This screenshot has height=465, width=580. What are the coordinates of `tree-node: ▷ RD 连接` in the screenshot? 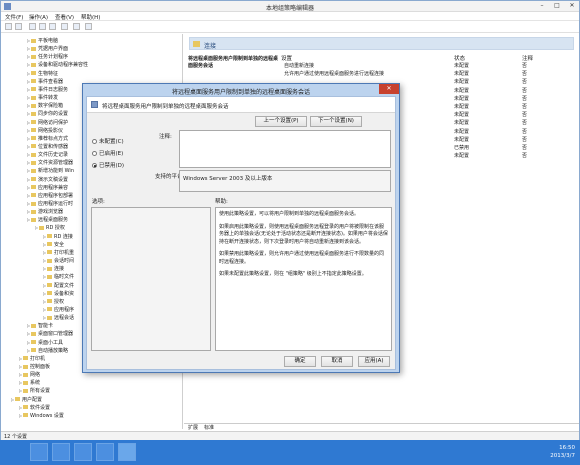 It's located at (58, 236).